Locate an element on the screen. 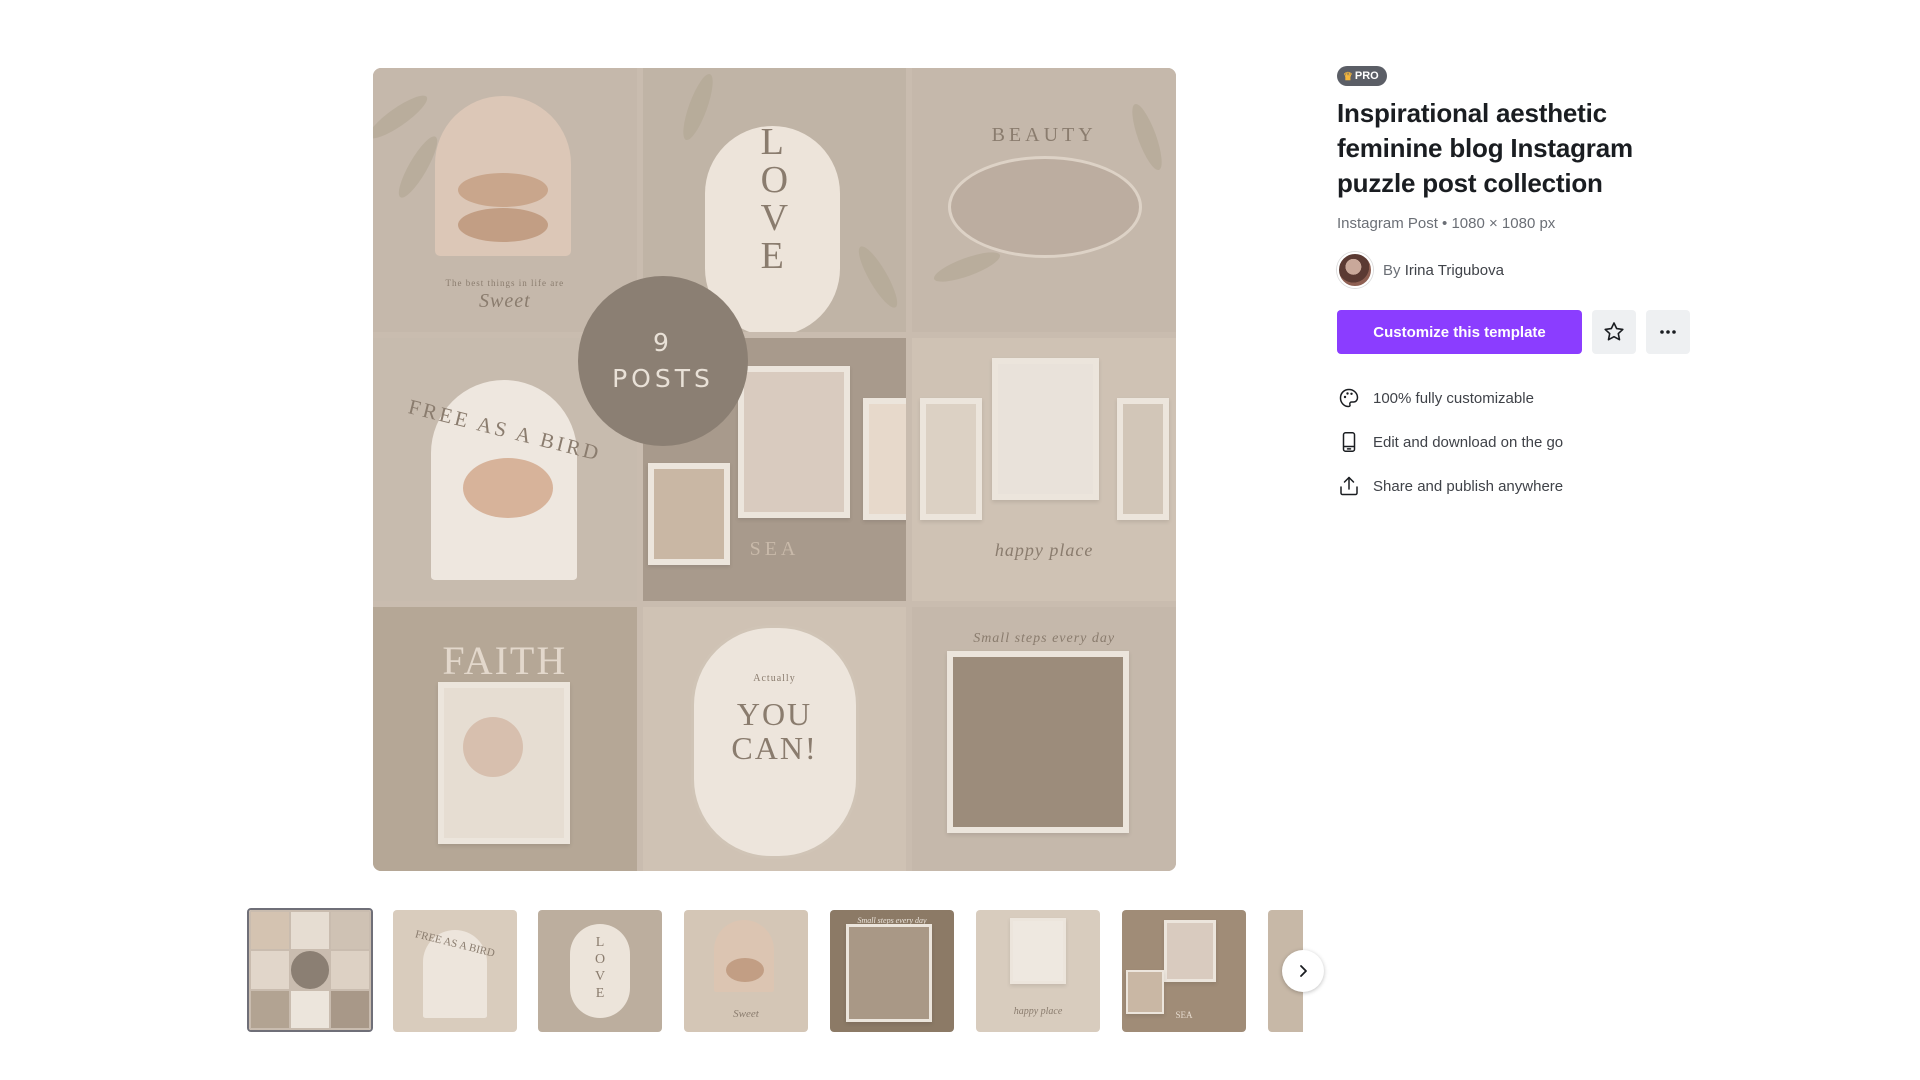 This screenshot has width=1920, height=1080. tile-title: happy place is located at coordinates (1044, 549).